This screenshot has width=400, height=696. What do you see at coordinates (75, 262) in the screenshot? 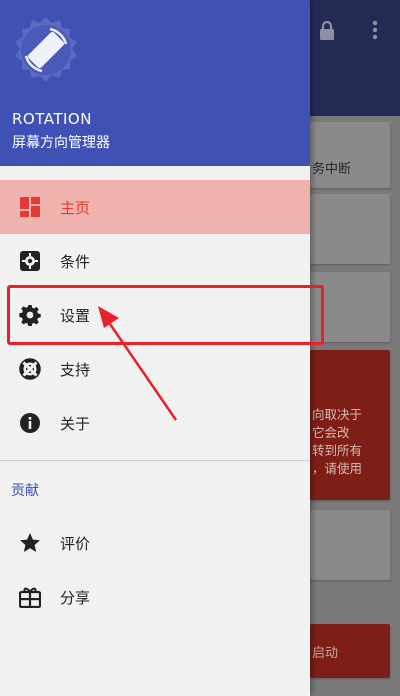
I see `menu-item-label: 条件` at bounding box center [75, 262].